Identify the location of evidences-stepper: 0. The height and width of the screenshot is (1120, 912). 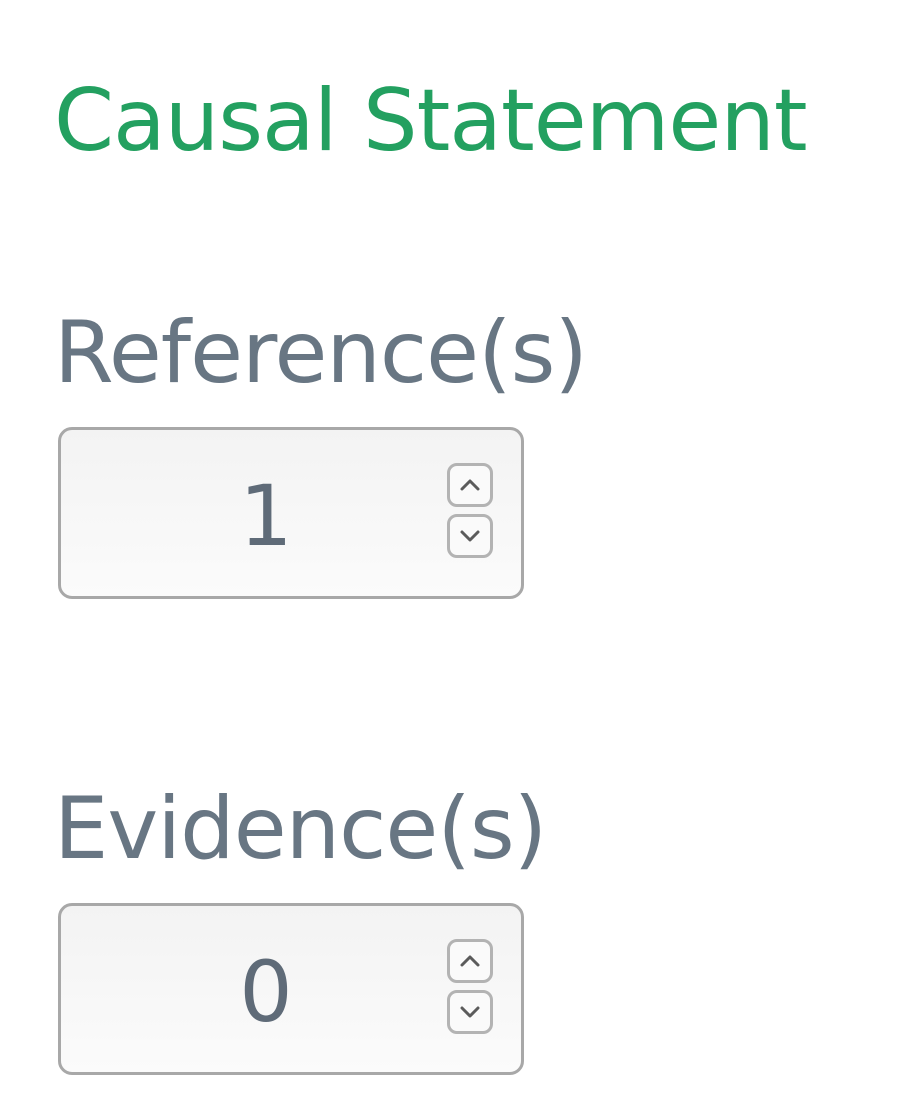
(291, 989).